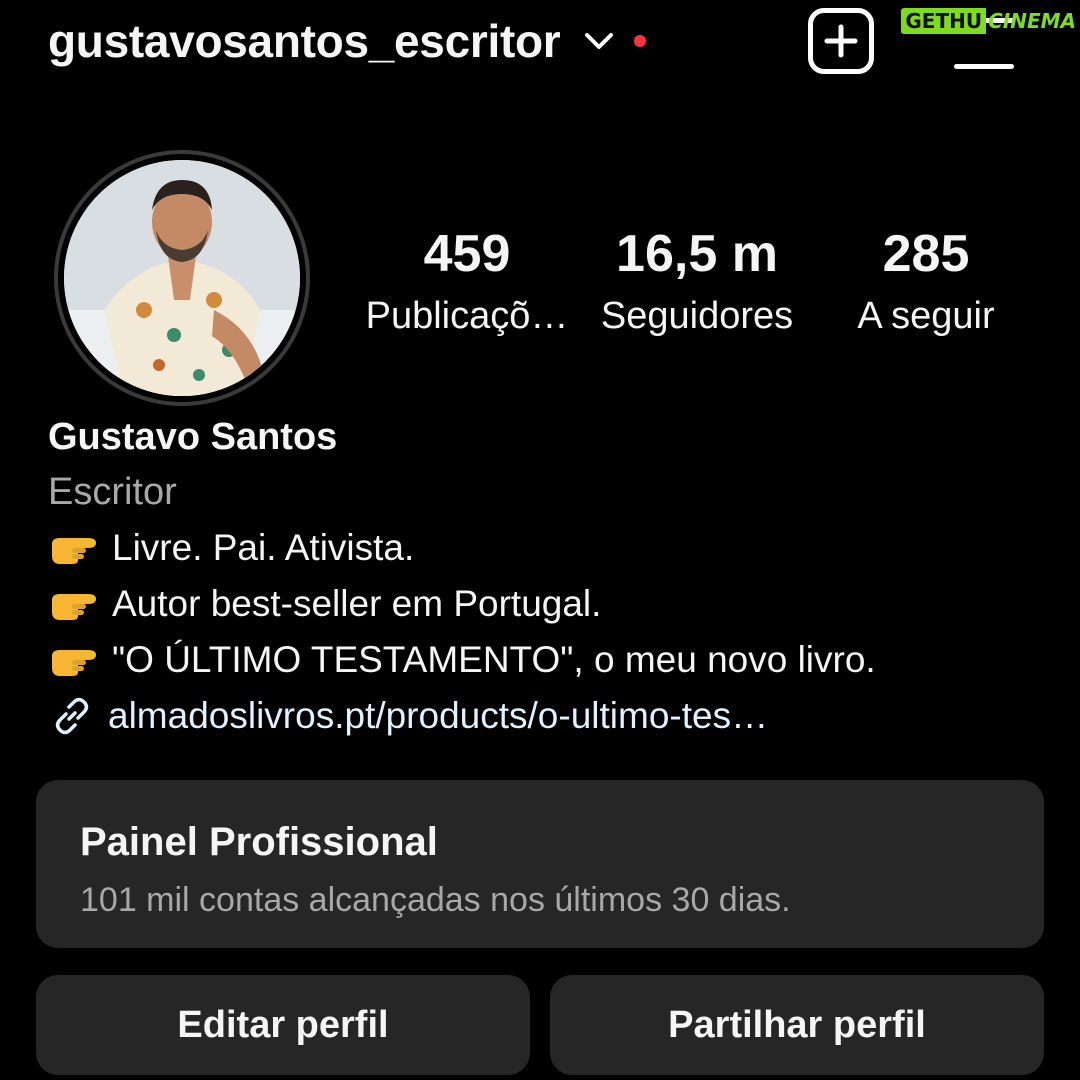  Describe the element at coordinates (259, 842) in the screenshot. I see `panel-title: Painel Profissional` at that location.